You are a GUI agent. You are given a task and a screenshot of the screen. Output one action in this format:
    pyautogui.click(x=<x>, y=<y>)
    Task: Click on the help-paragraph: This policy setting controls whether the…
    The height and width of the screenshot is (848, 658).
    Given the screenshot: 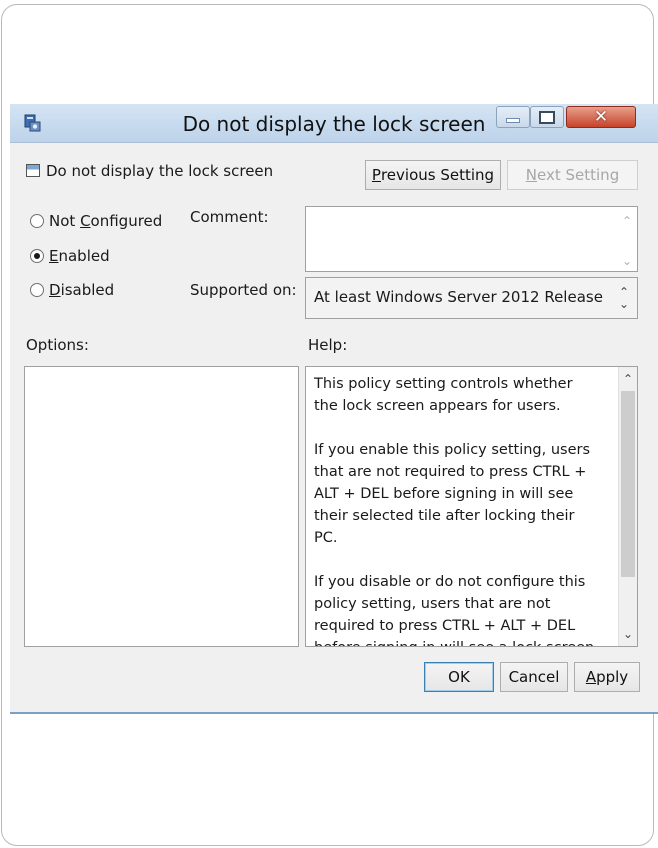 What is the action you would take?
    pyautogui.click(x=443, y=395)
    